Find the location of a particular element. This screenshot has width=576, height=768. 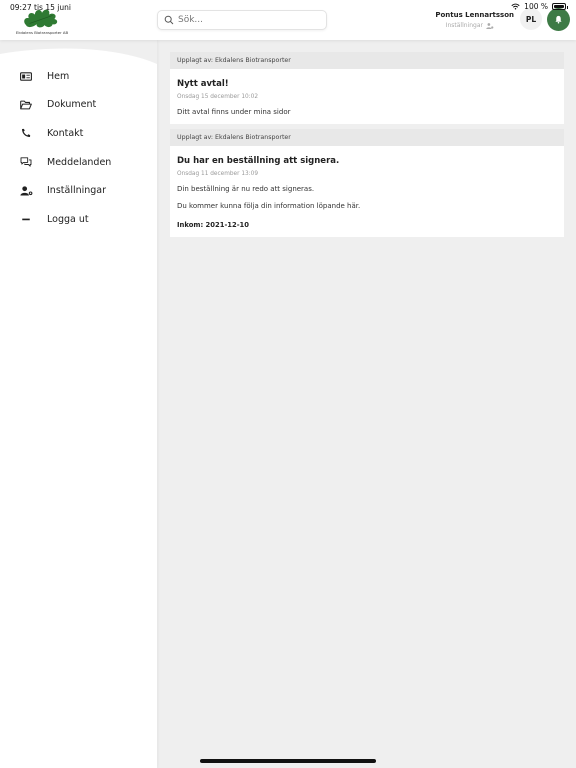

card-text: Din beställning är nu redo att signeras. is located at coordinates (246, 189).